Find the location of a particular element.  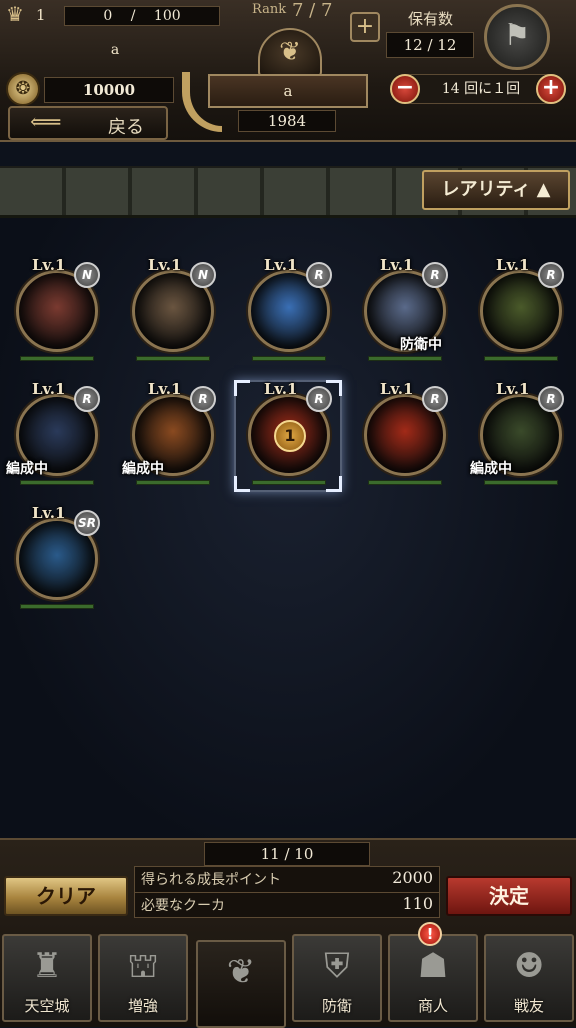

selection-order: 1 is located at coordinates (290, 436).